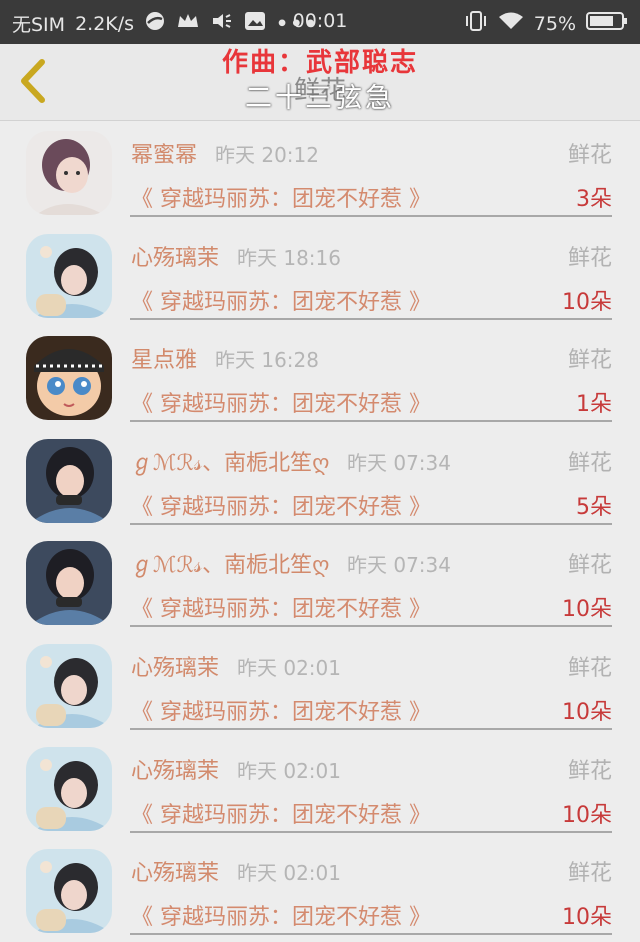 The height and width of the screenshot is (942, 640). What do you see at coordinates (319, 63) in the screenshot?
I see `lyric-overlay-credit: 作曲：武部聪志` at bounding box center [319, 63].